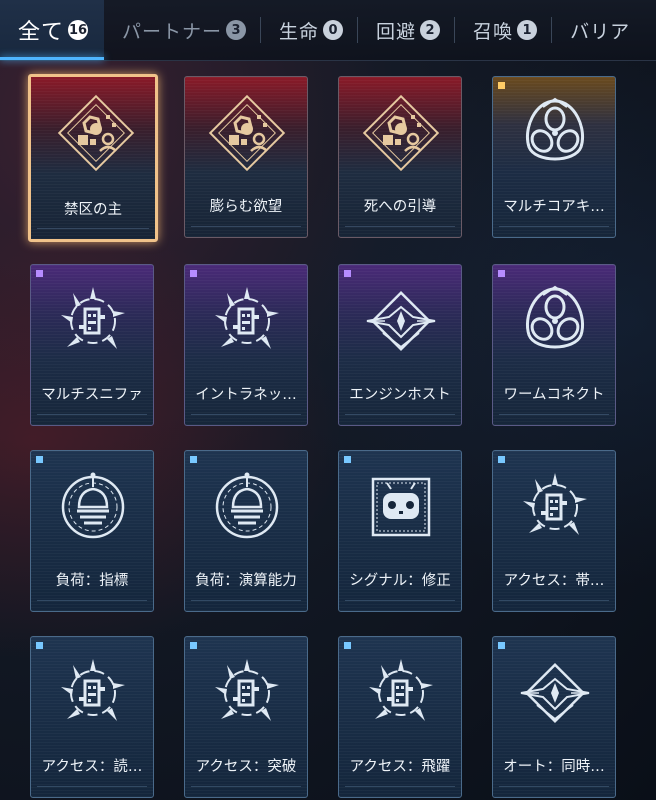  Describe the element at coordinates (172, 31) in the screenshot. I see `tab-label: パートナー` at that location.